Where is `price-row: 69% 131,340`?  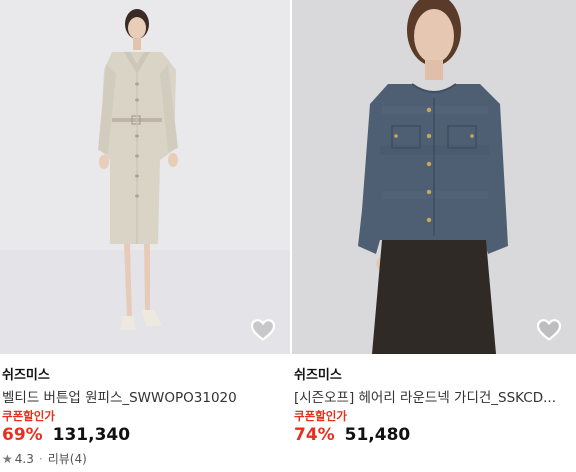
price-row: 69% 131,340 is located at coordinates (66, 435).